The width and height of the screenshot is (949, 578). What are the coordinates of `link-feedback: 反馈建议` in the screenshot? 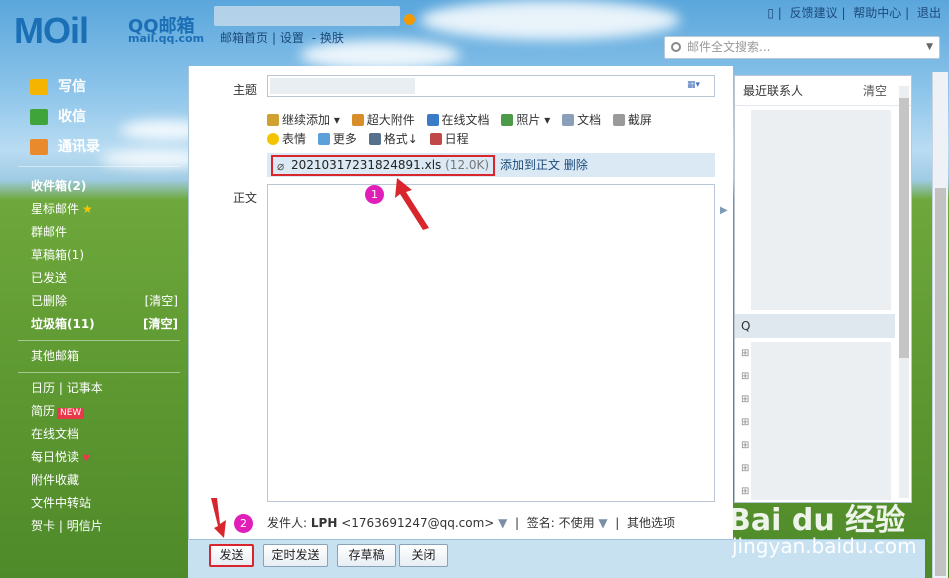 It's located at (814, 13).